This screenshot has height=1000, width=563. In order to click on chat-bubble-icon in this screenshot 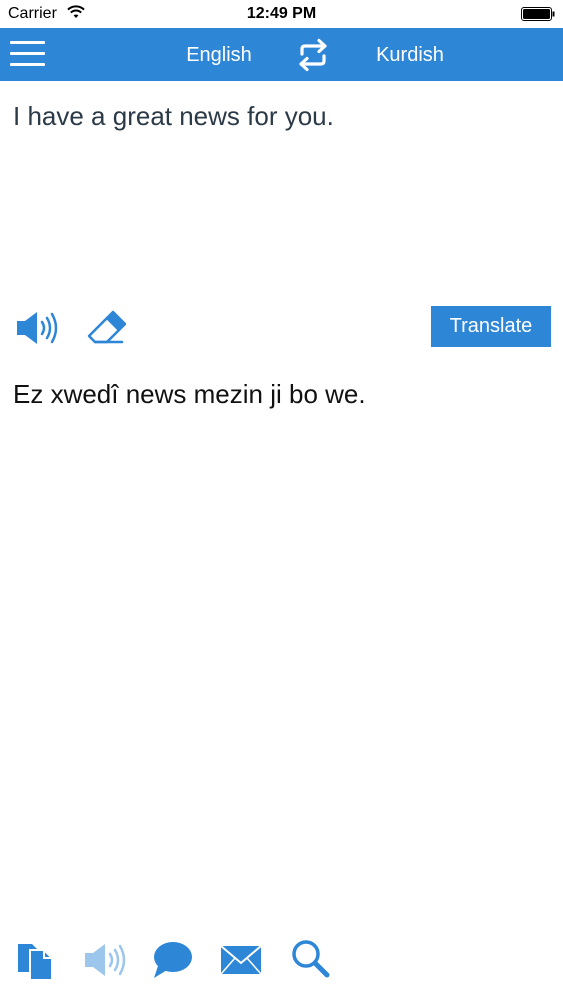, I will do `click(173, 959)`.